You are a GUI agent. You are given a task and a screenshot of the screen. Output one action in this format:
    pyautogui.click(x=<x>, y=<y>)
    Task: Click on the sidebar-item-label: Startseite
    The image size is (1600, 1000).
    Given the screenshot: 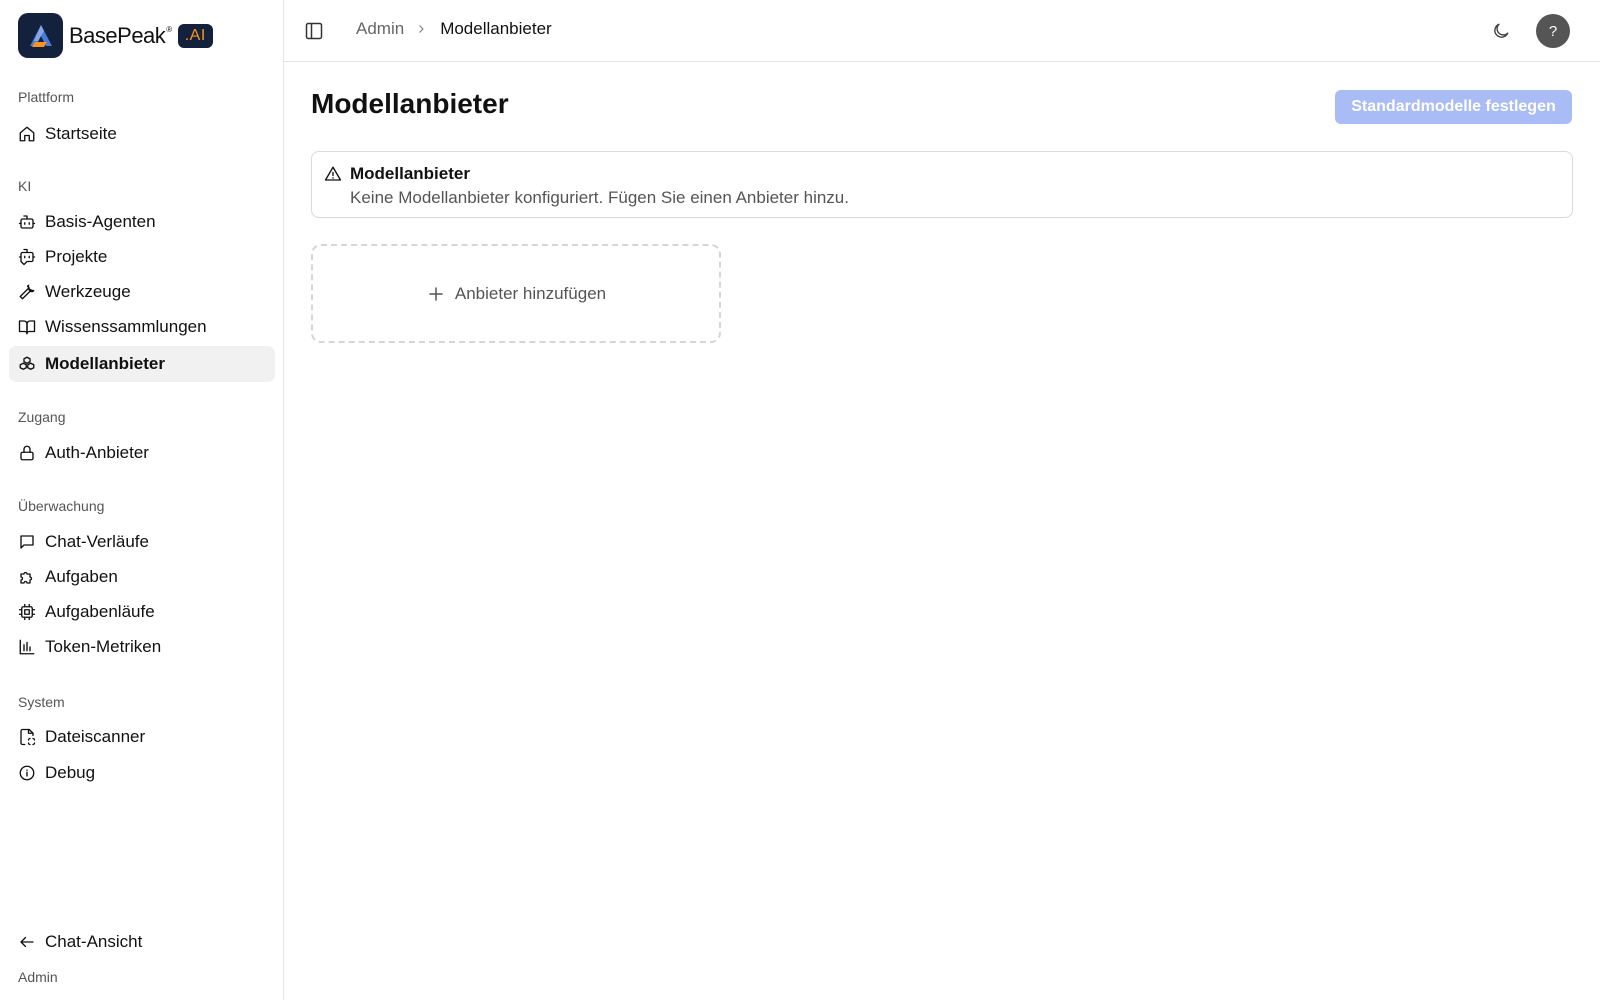 What is the action you would take?
    pyautogui.click(x=81, y=133)
    